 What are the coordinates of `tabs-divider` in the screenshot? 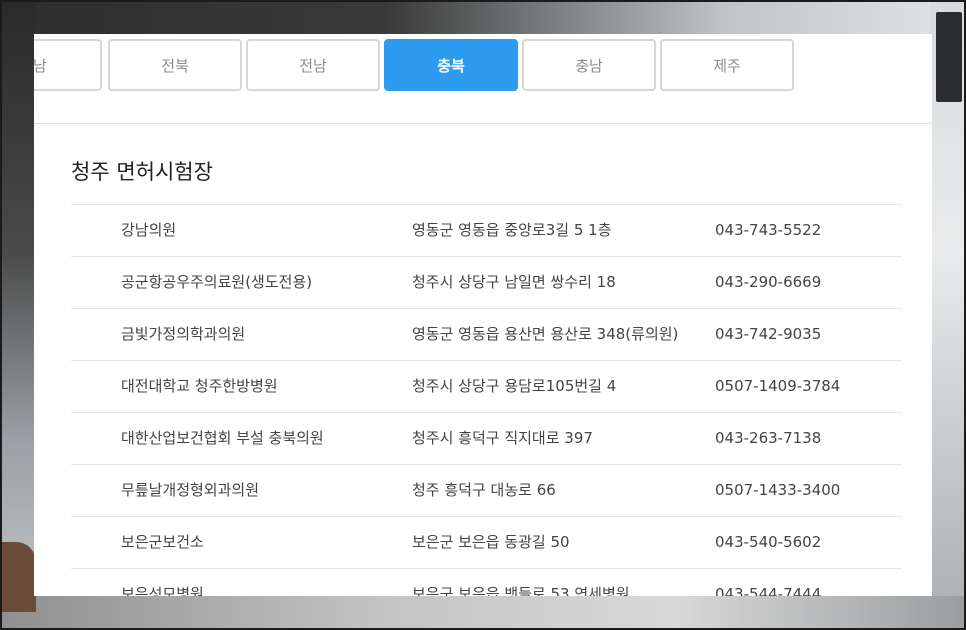 It's located at (483, 123).